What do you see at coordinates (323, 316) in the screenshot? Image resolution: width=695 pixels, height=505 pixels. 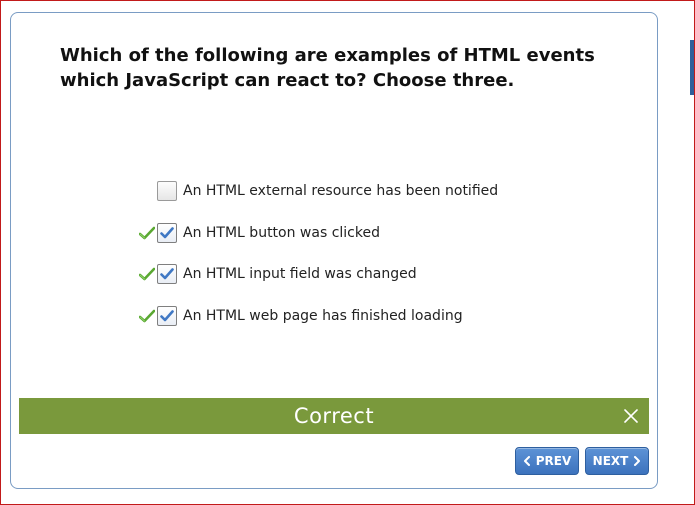 I see `answer-label: An HTML web page has finished loading` at bounding box center [323, 316].